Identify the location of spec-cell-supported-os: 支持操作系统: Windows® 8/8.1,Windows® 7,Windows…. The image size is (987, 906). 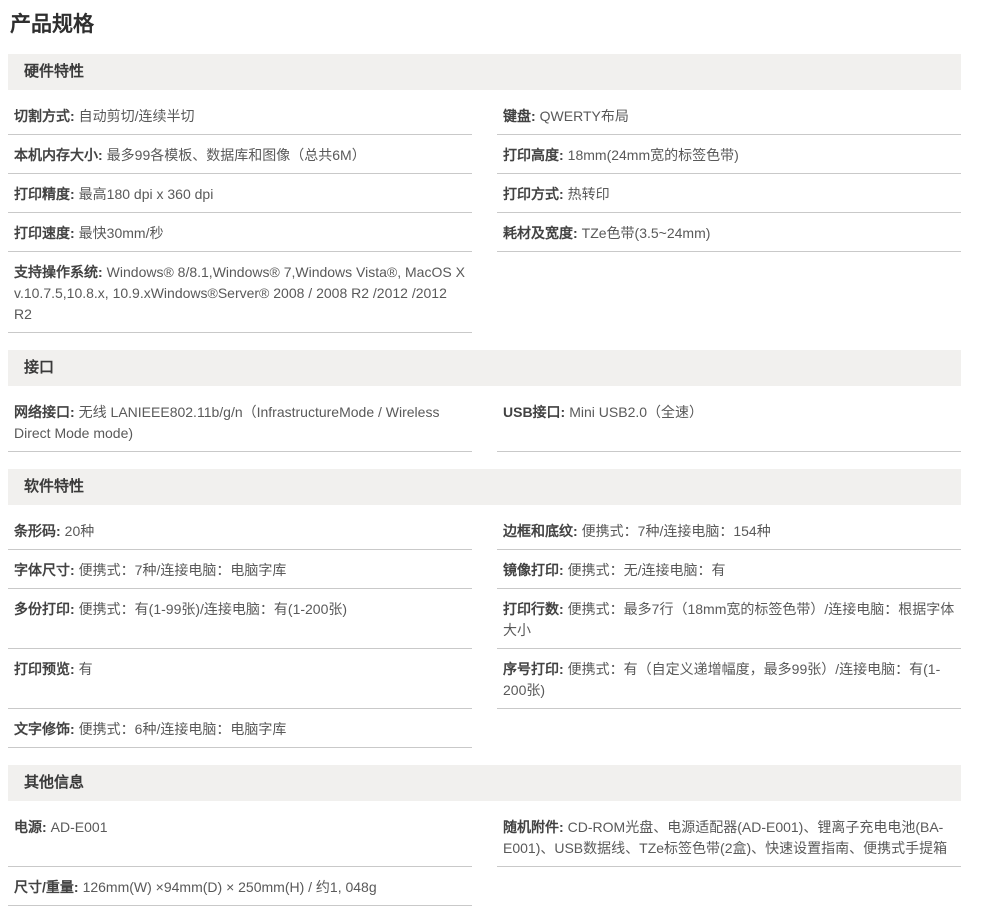
(240, 292).